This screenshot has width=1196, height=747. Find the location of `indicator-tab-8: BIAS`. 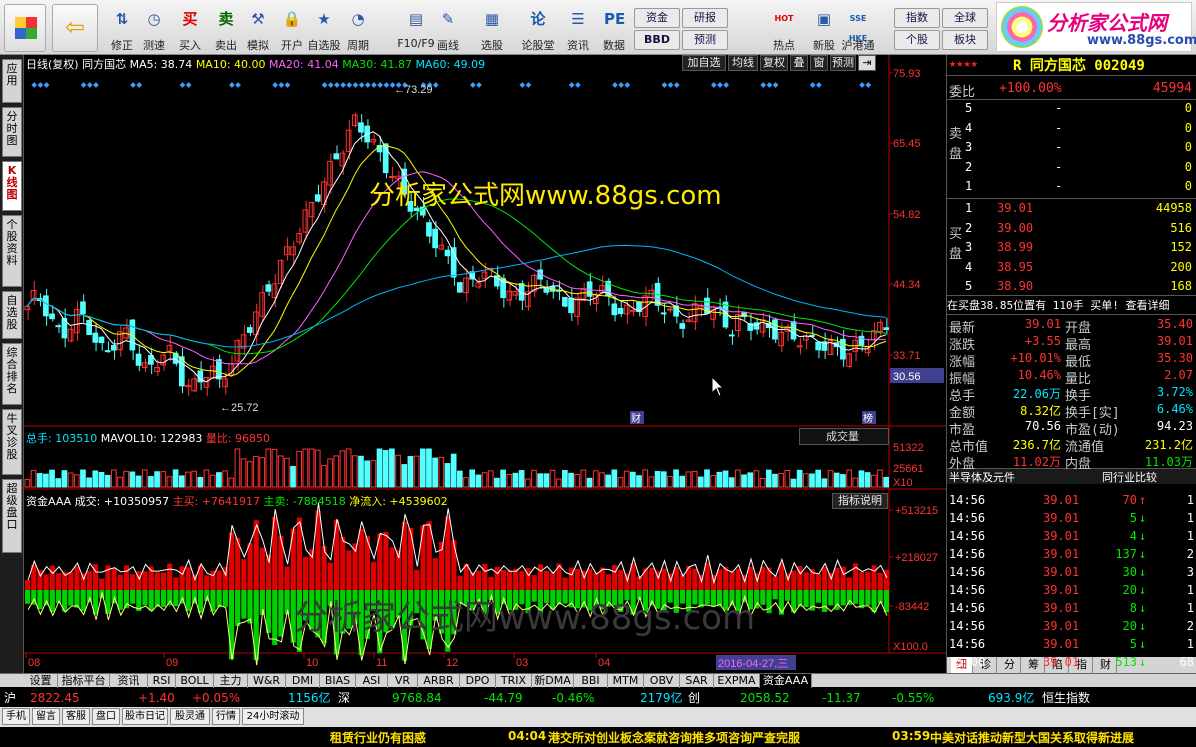

indicator-tab-8: BIAS is located at coordinates (338, 681).